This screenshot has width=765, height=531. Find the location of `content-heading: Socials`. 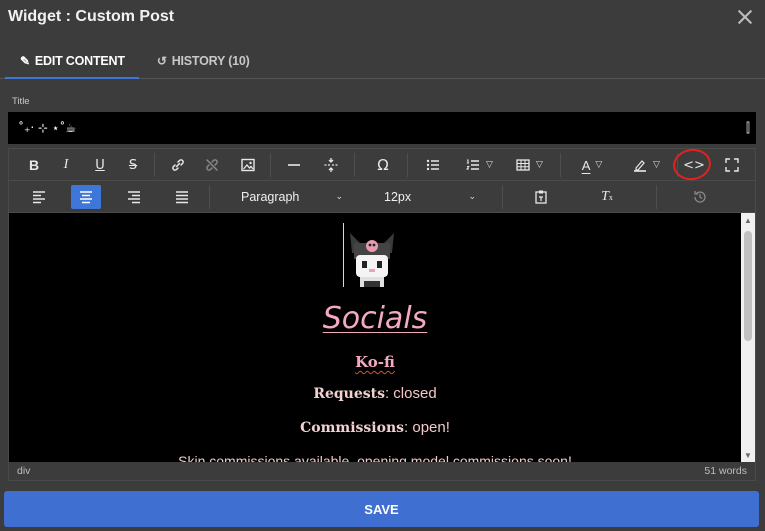

content-heading: Socials is located at coordinates (375, 318).